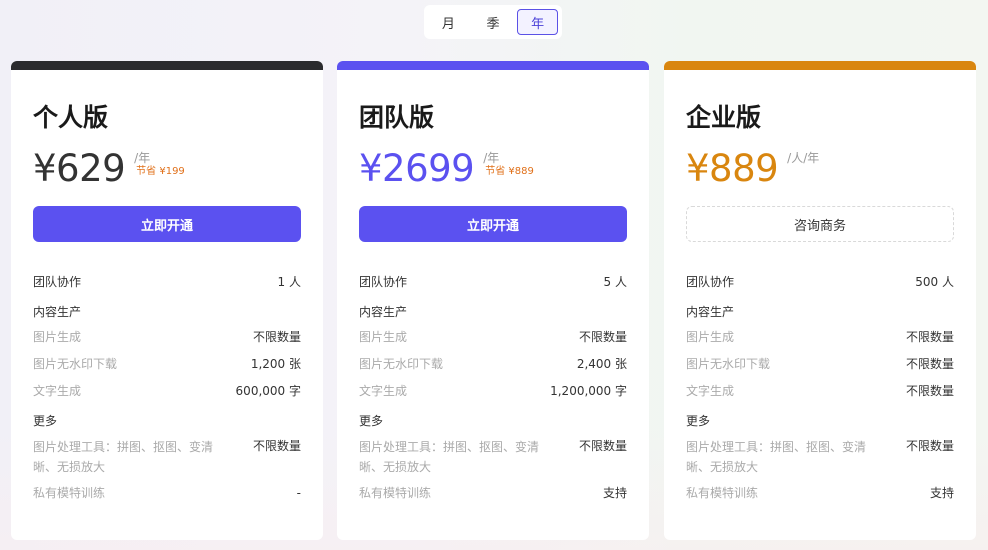 The height and width of the screenshot is (550, 988). Describe the element at coordinates (493, 391) in the screenshot. I see `feature-row-text-gen: 文字生成 1,200,000 字` at that location.